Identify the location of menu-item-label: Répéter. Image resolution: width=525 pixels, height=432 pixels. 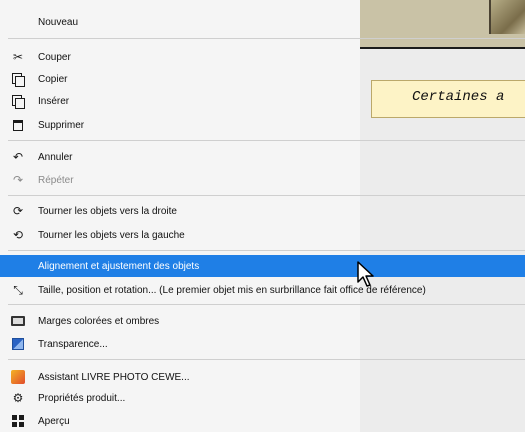
(56, 180).